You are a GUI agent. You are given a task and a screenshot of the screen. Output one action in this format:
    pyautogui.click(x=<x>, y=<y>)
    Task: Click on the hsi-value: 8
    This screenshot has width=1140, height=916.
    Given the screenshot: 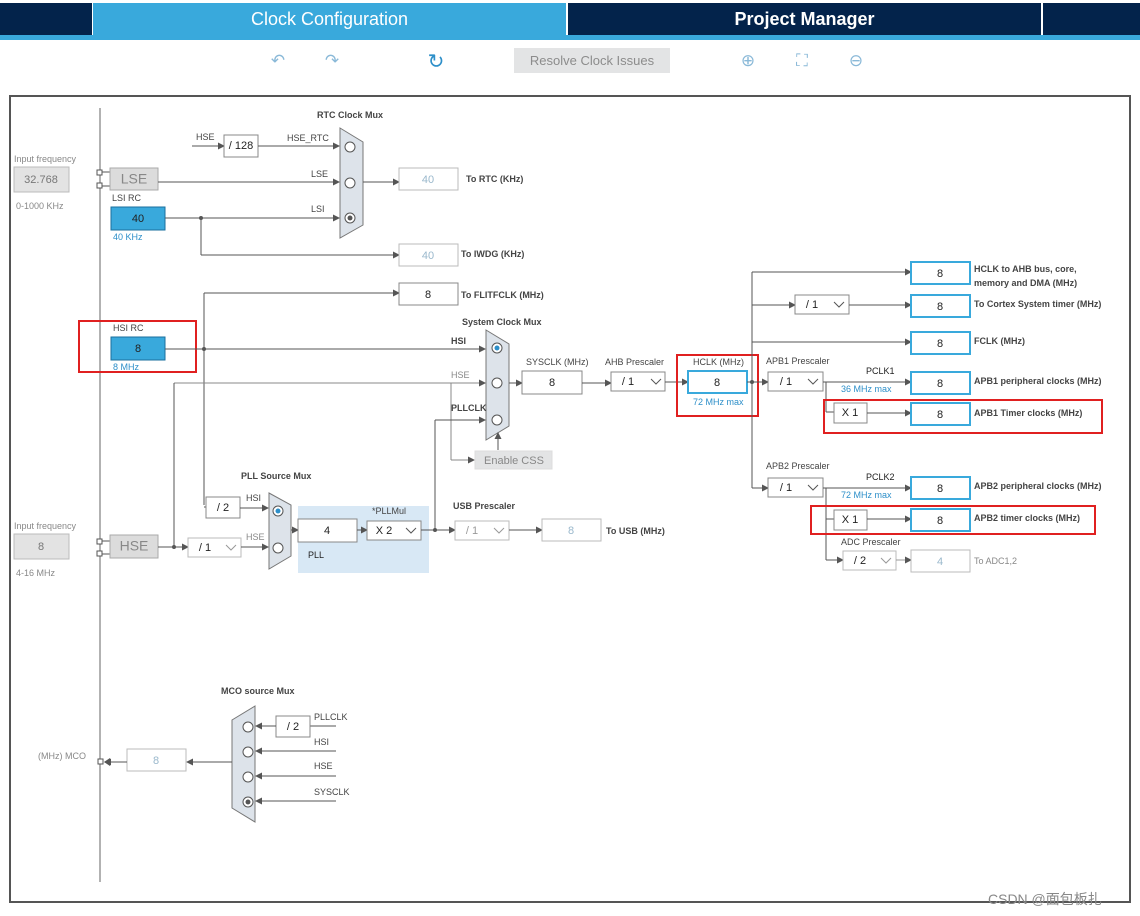 What is the action you would take?
    pyautogui.click(x=138, y=349)
    